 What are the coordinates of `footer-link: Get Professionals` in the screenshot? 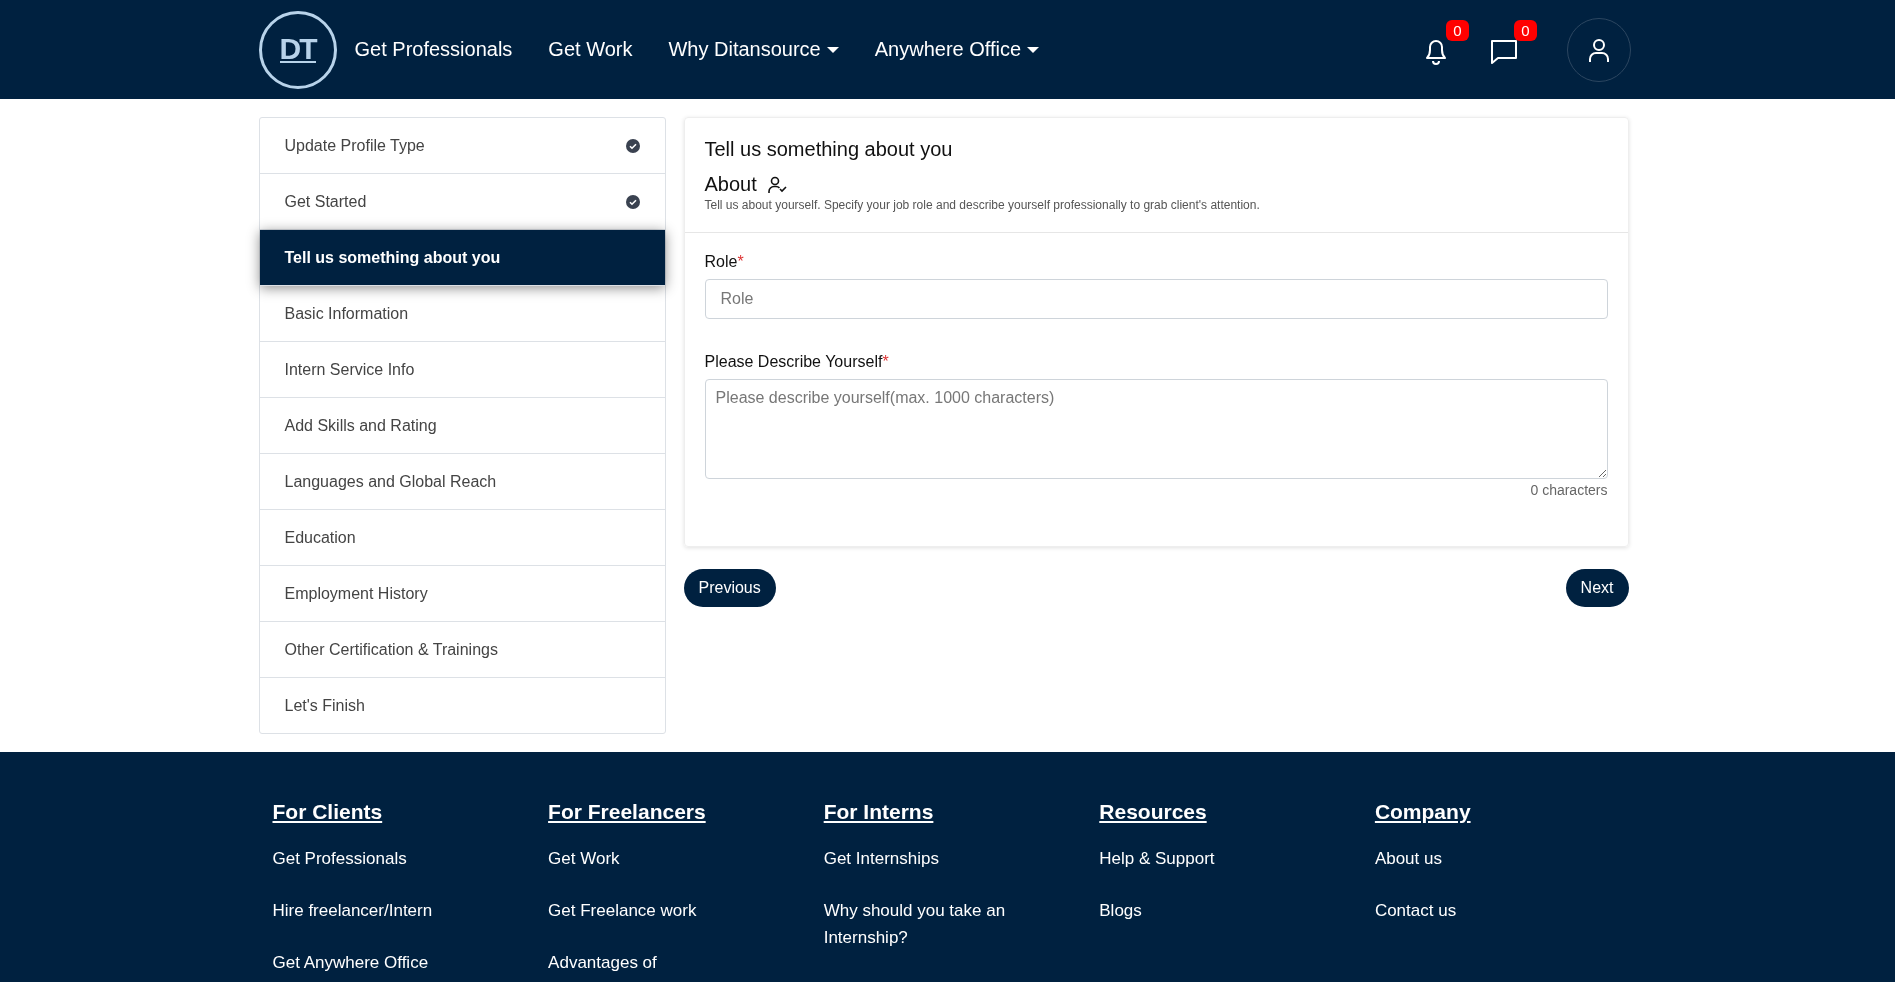 It's located at (339, 858).